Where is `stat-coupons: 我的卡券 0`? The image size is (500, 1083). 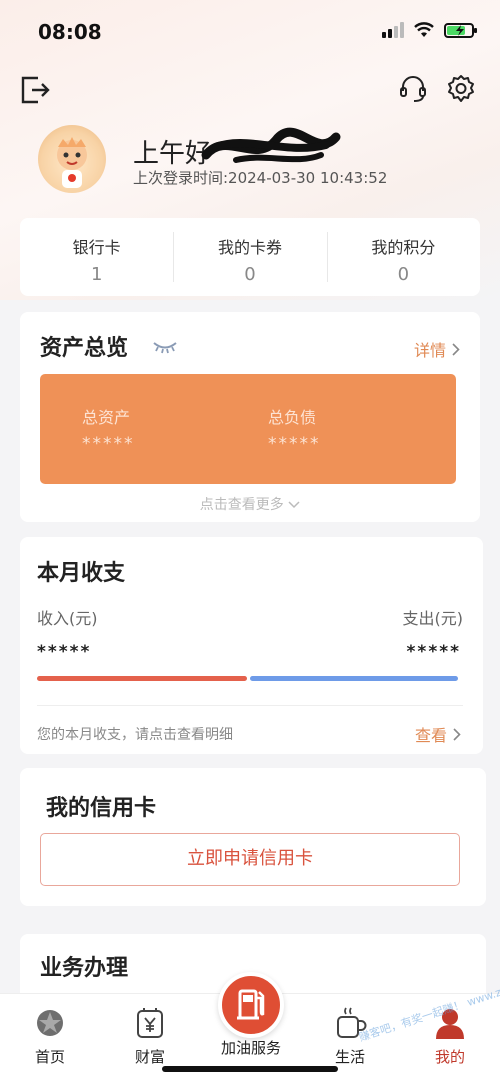
stat-coupons: 我的卡券 0 is located at coordinates (249, 257).